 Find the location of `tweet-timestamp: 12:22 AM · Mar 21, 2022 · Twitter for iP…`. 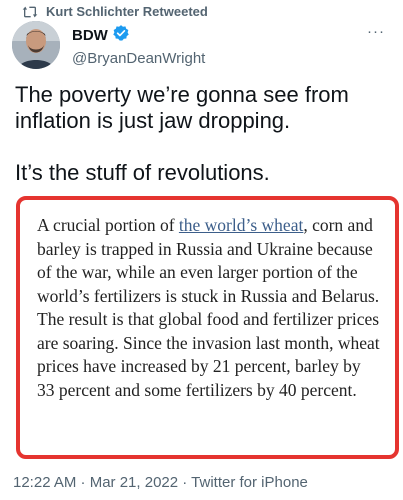

tweet-timestamp: 12:22 AM · Mar 21, 2022 · Twitter for iP… is located at coordinates (160, 482).